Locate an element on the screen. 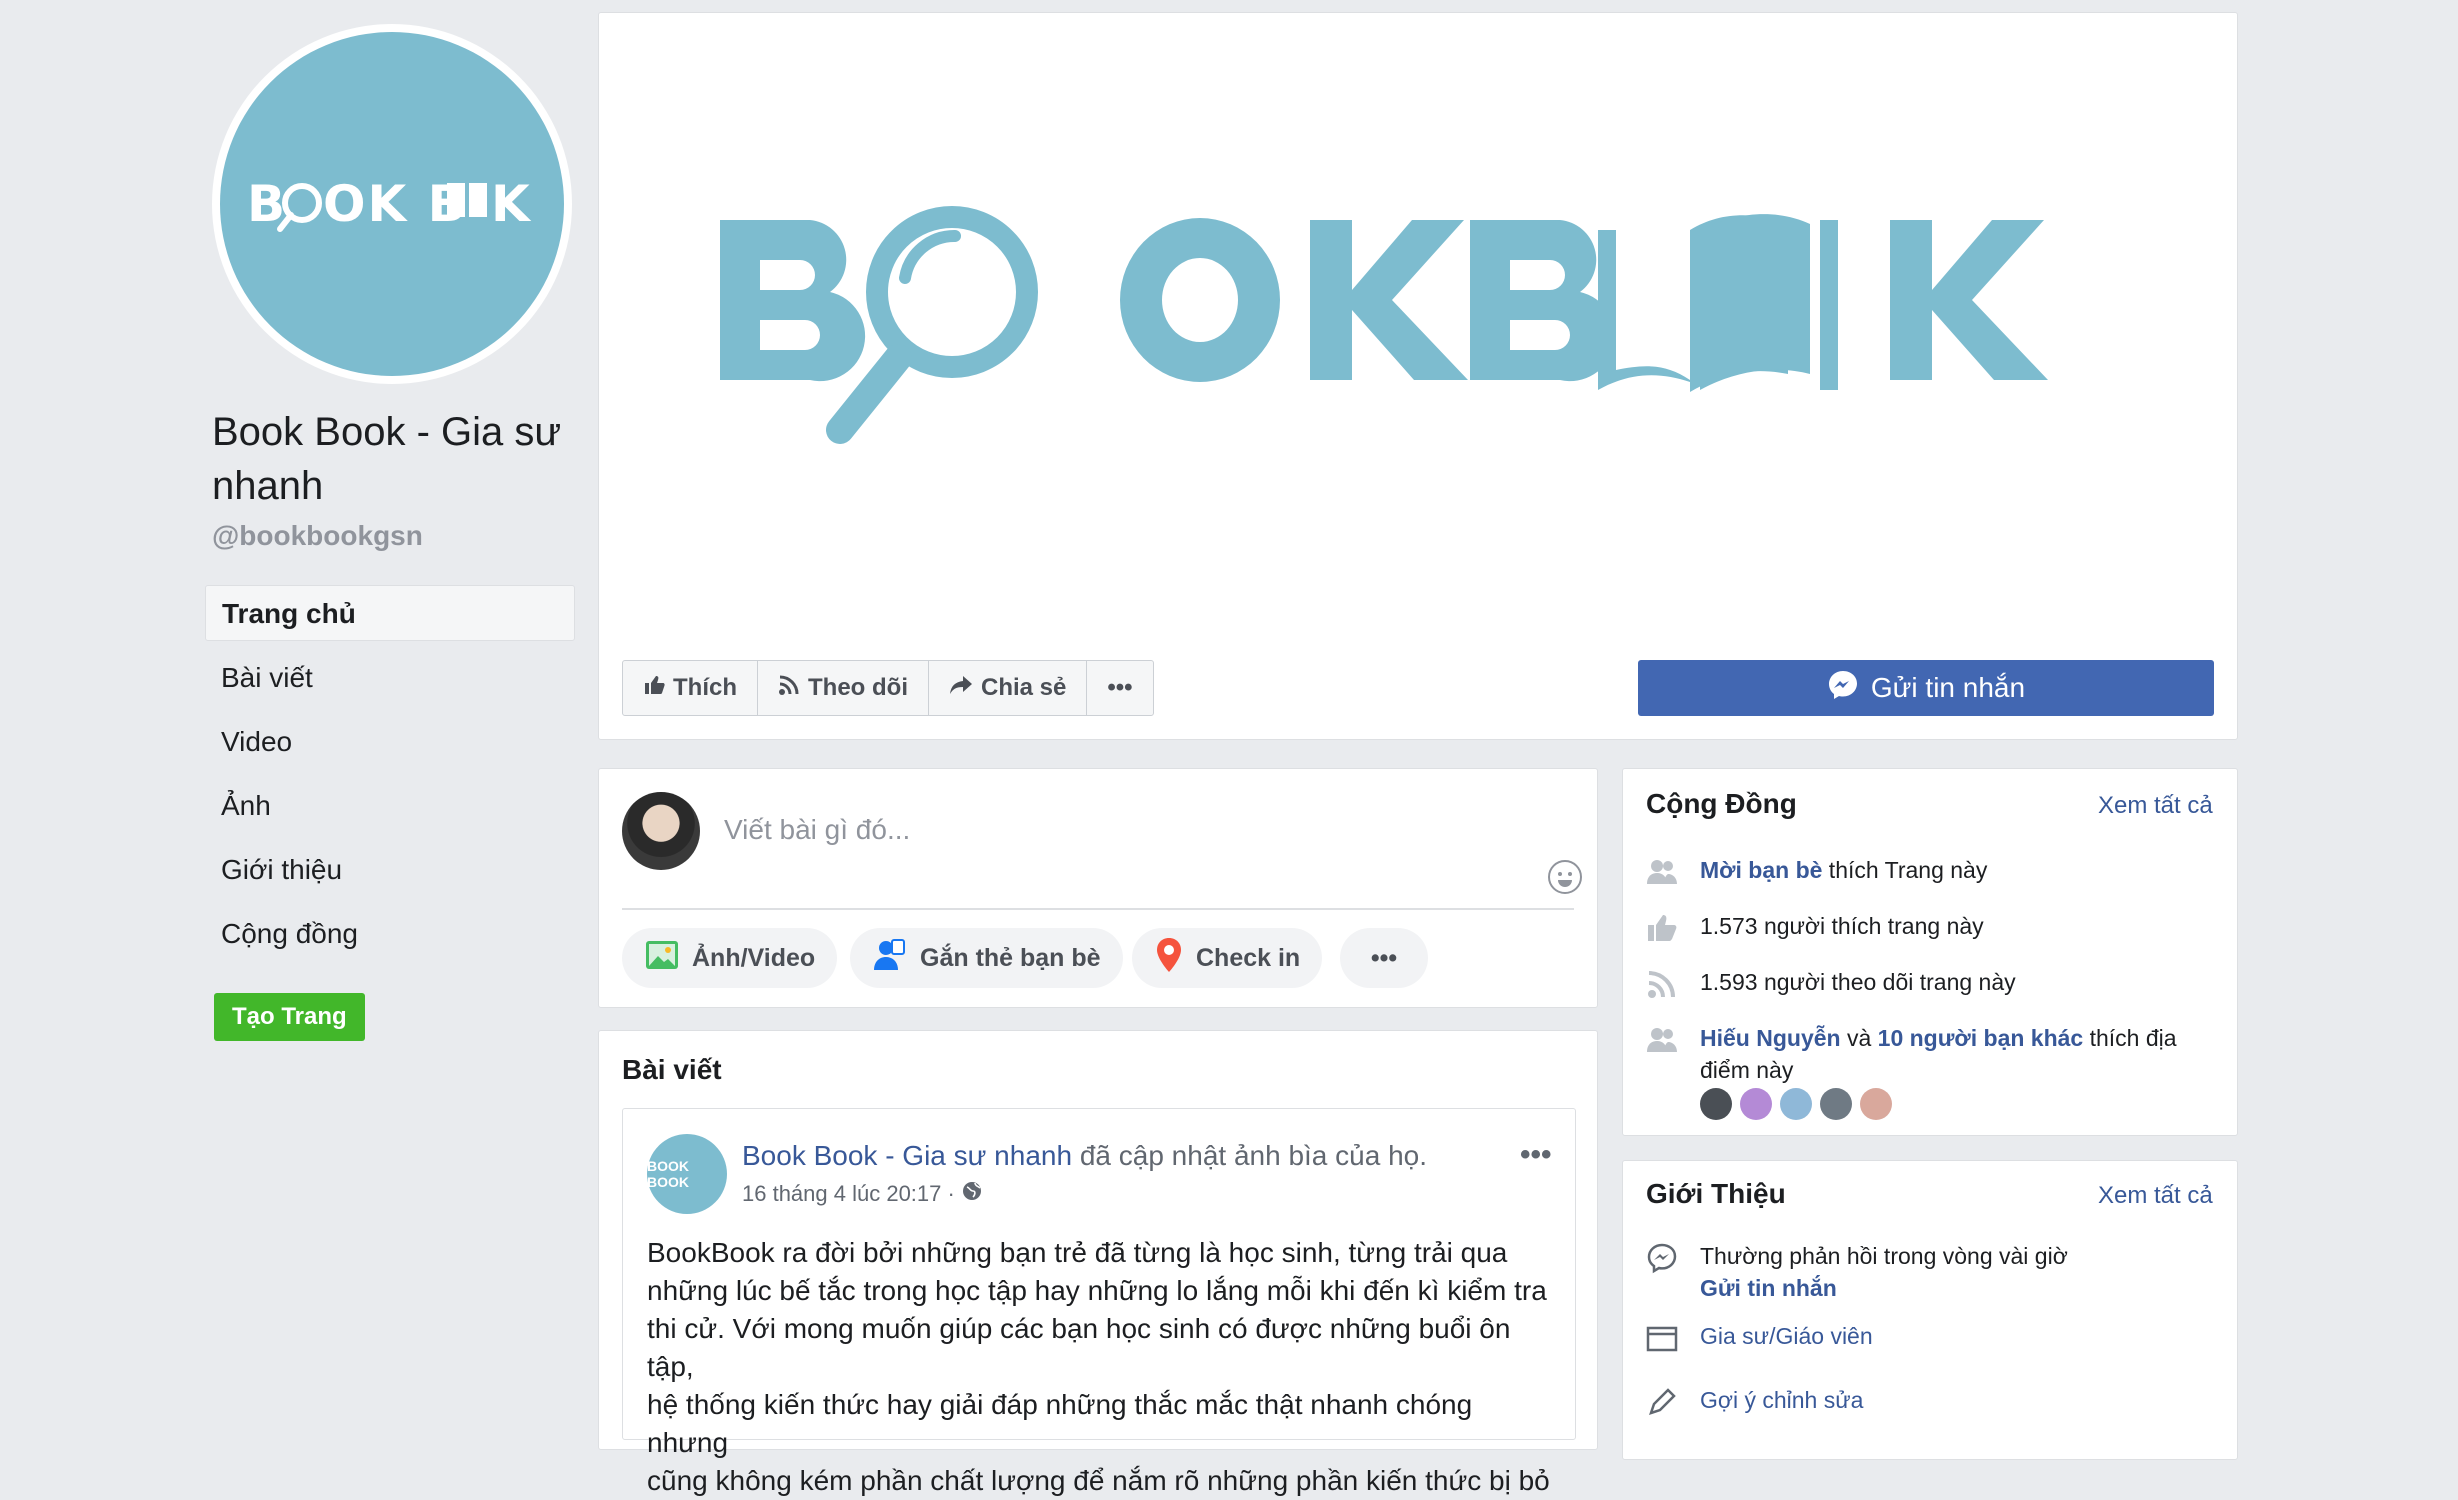 The image size is (2458, 1500). profile-logo: B OK B K is located at coordinates (392, 204).